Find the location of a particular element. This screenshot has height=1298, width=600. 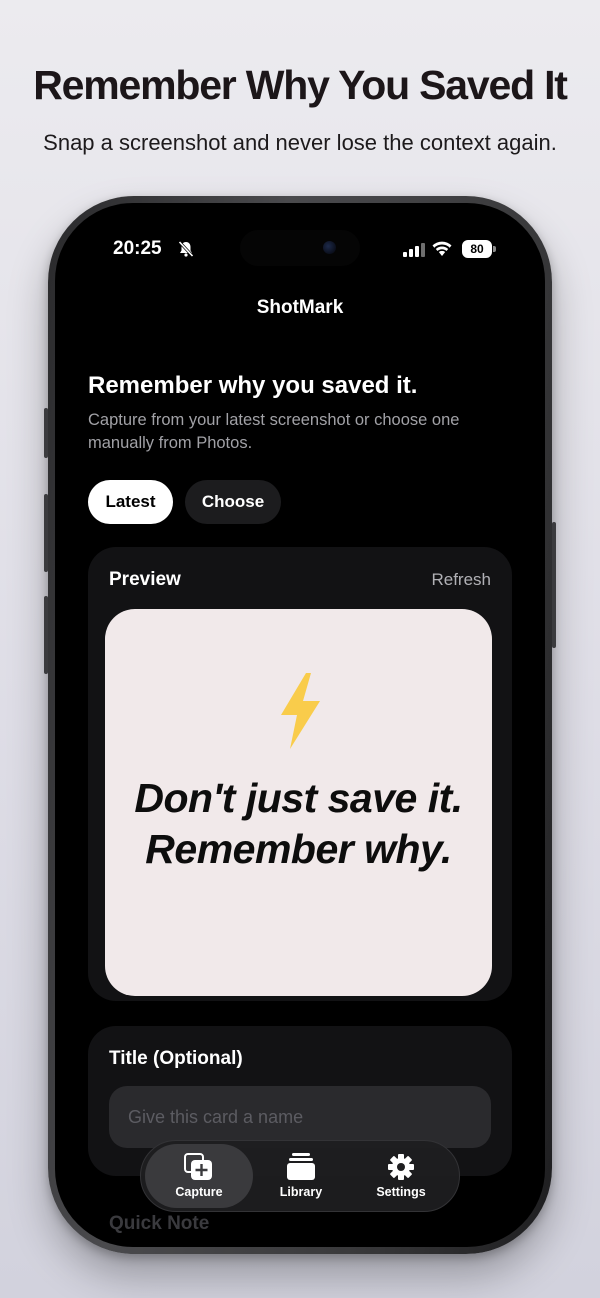

dynamic-island is located at coordinates (300, 248).